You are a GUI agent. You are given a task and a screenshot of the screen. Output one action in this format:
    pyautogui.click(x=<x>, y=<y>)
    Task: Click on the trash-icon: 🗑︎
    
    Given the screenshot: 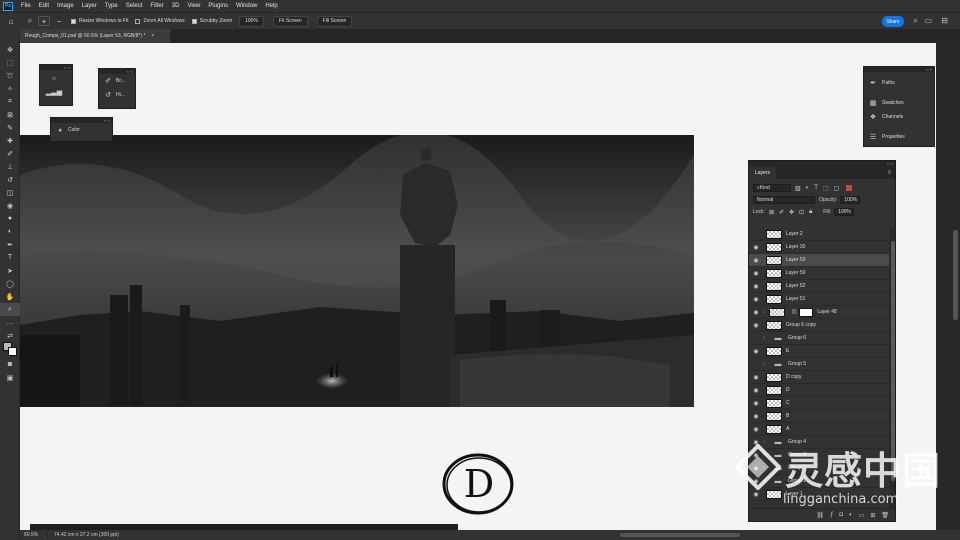 What is the action you would take?
    pyautogui.click(x=885, y=515)
    